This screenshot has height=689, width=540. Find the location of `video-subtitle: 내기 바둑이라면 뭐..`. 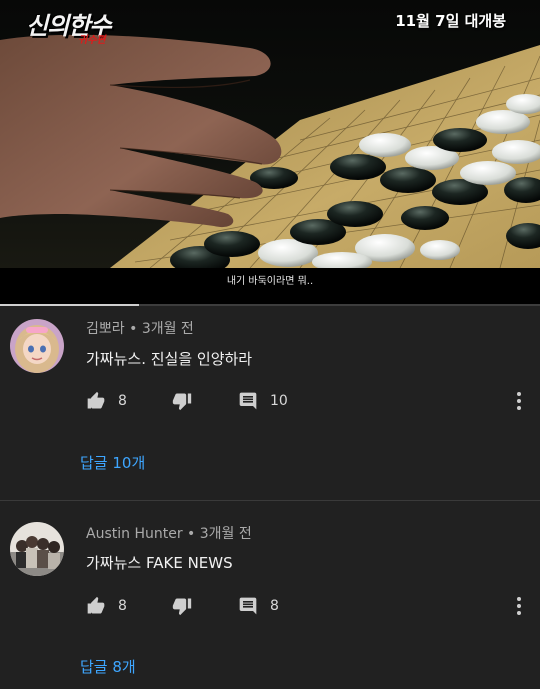

video-subtitle: 내기 바둑이라면 뭐.. is located at coordinates (270, 281).